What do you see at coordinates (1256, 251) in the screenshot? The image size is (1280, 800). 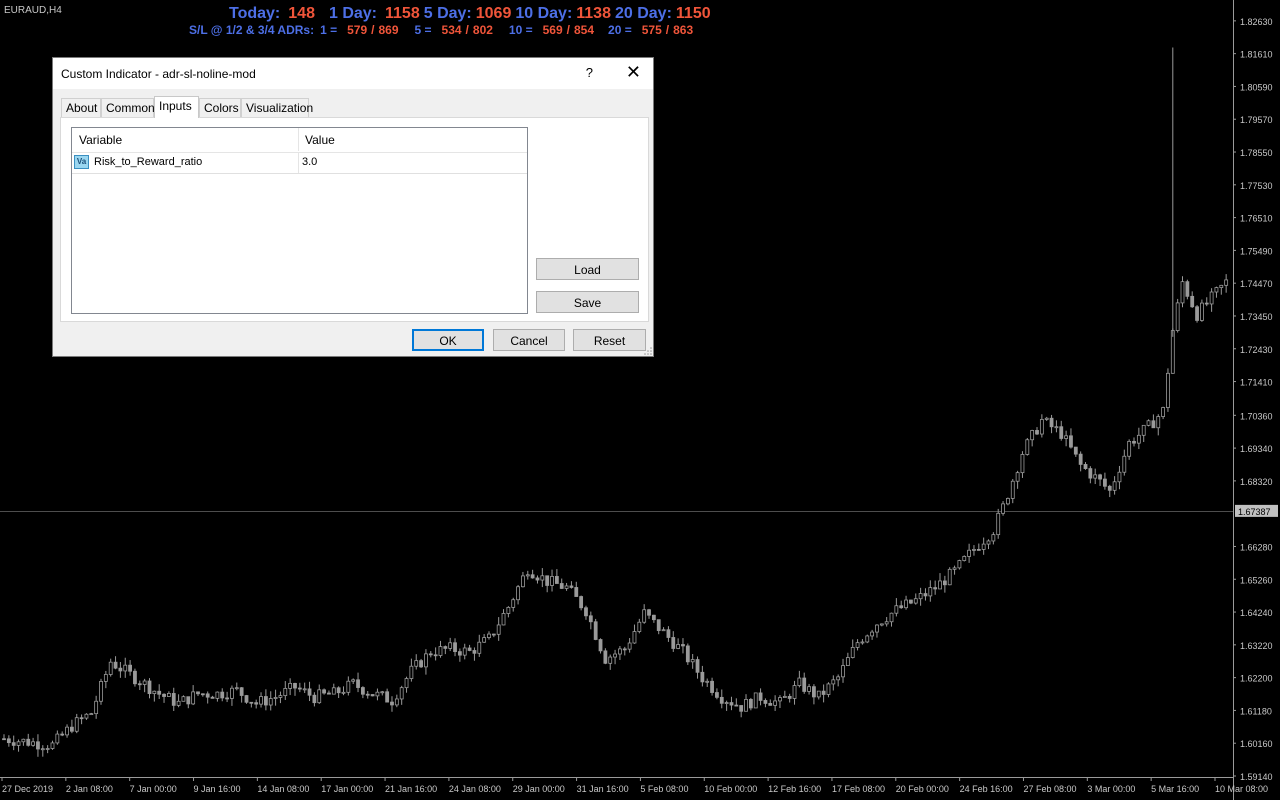 I see `price-tick-label: 1.75490` at bounding box center [1256, 251].